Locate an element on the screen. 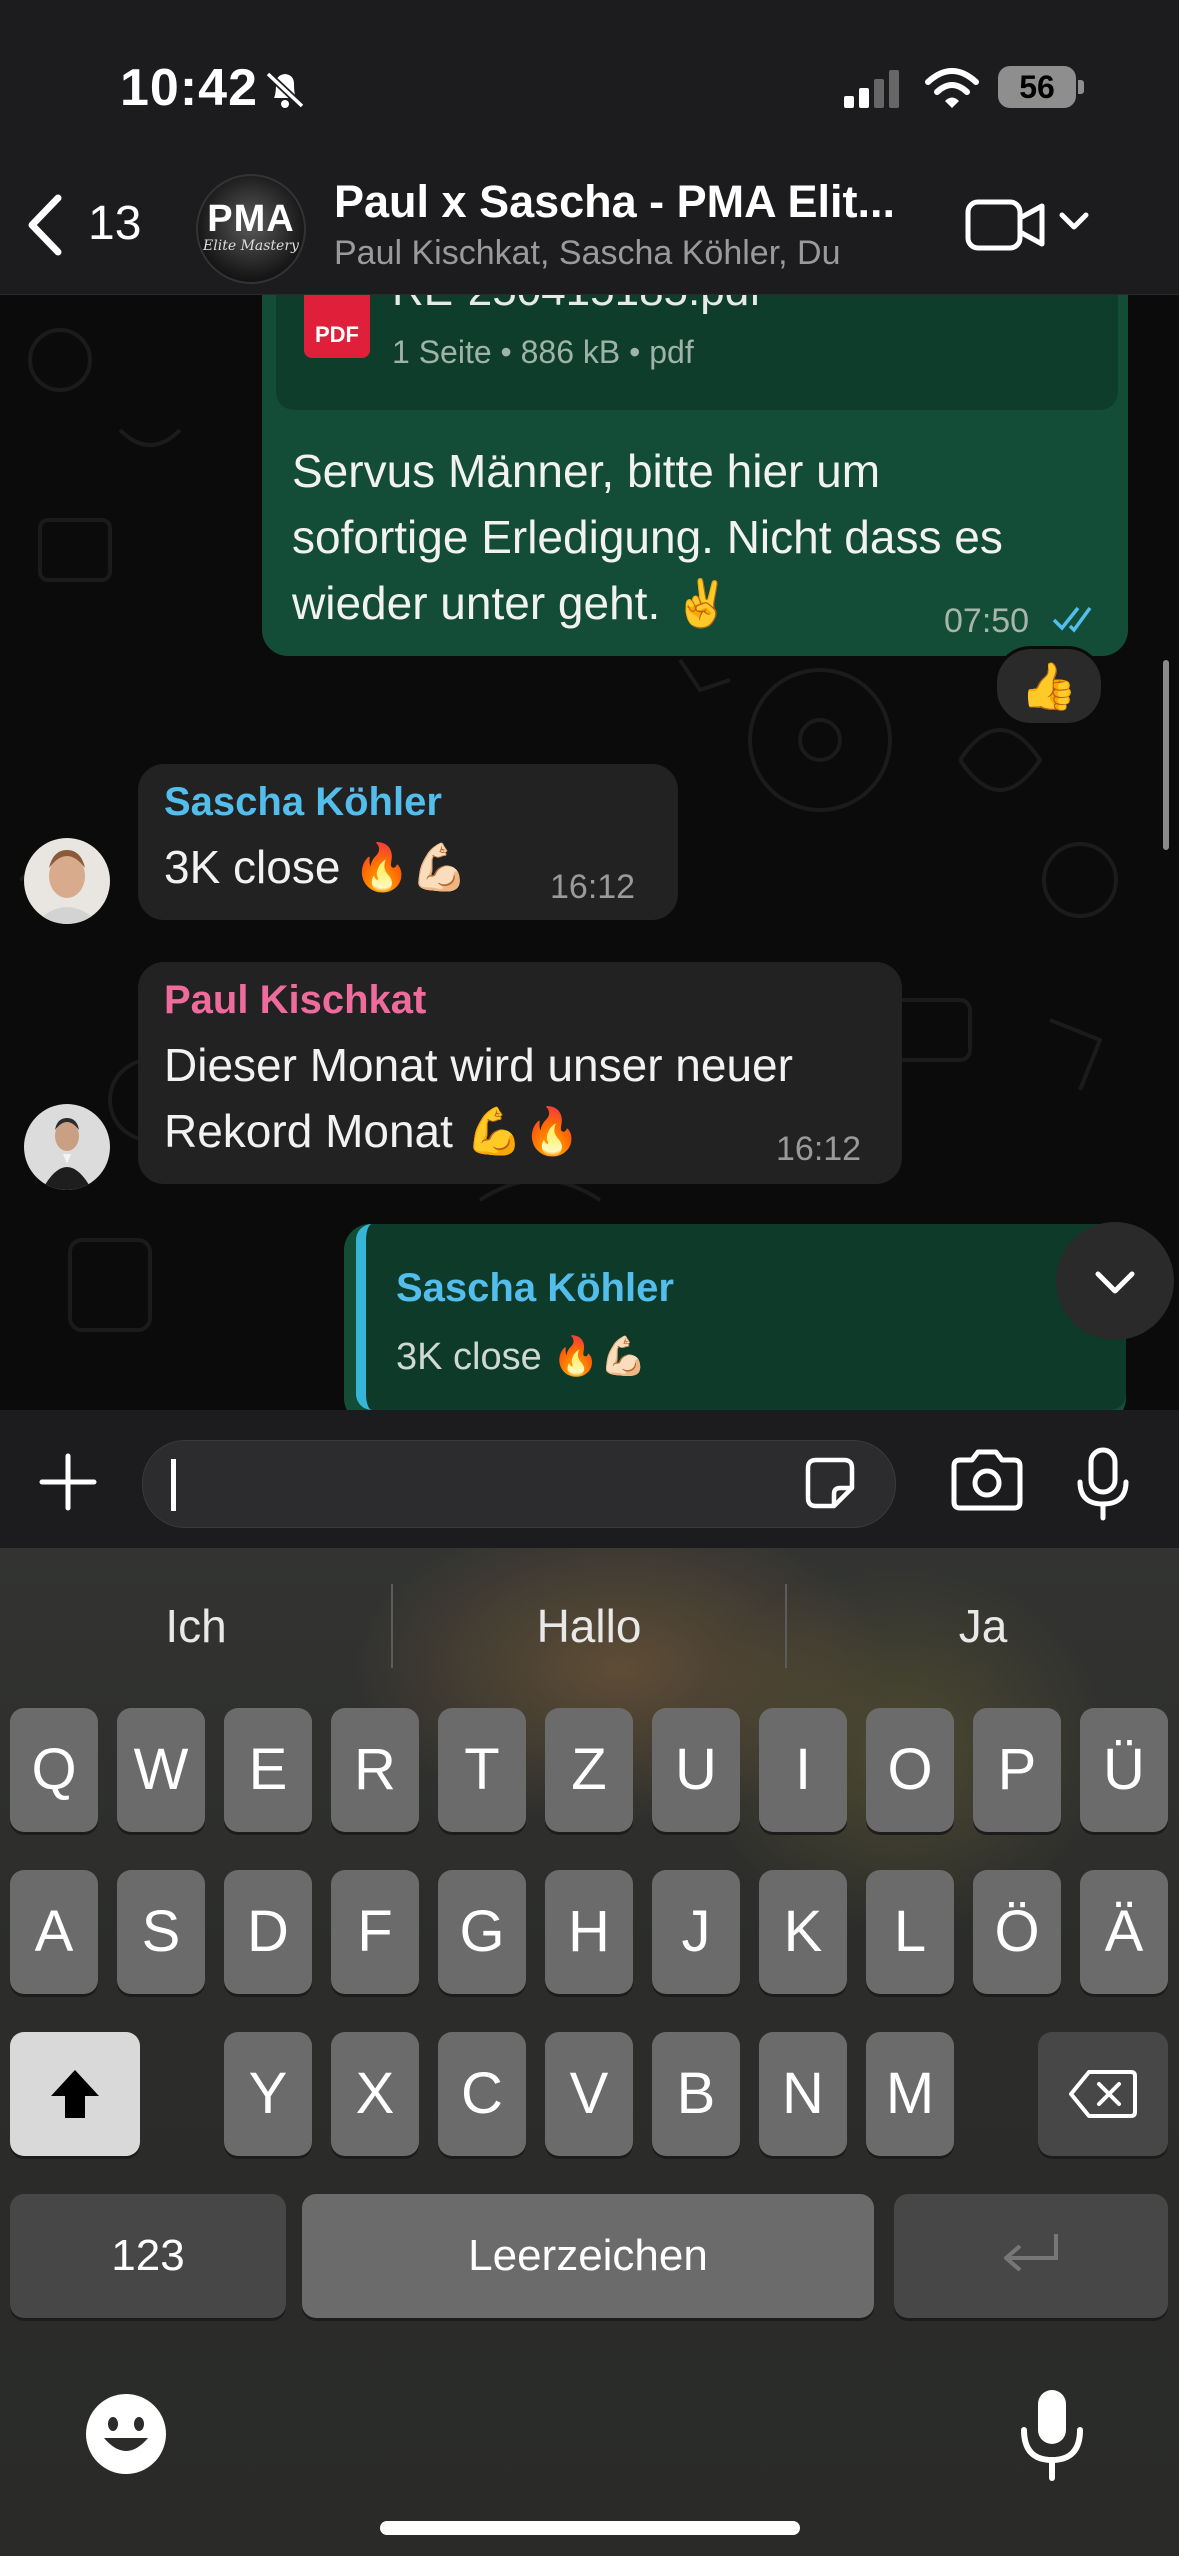 The height and width of the screenshot is (2556, 1179). shift-arrow-icon is located at coordinates (75, 2094).